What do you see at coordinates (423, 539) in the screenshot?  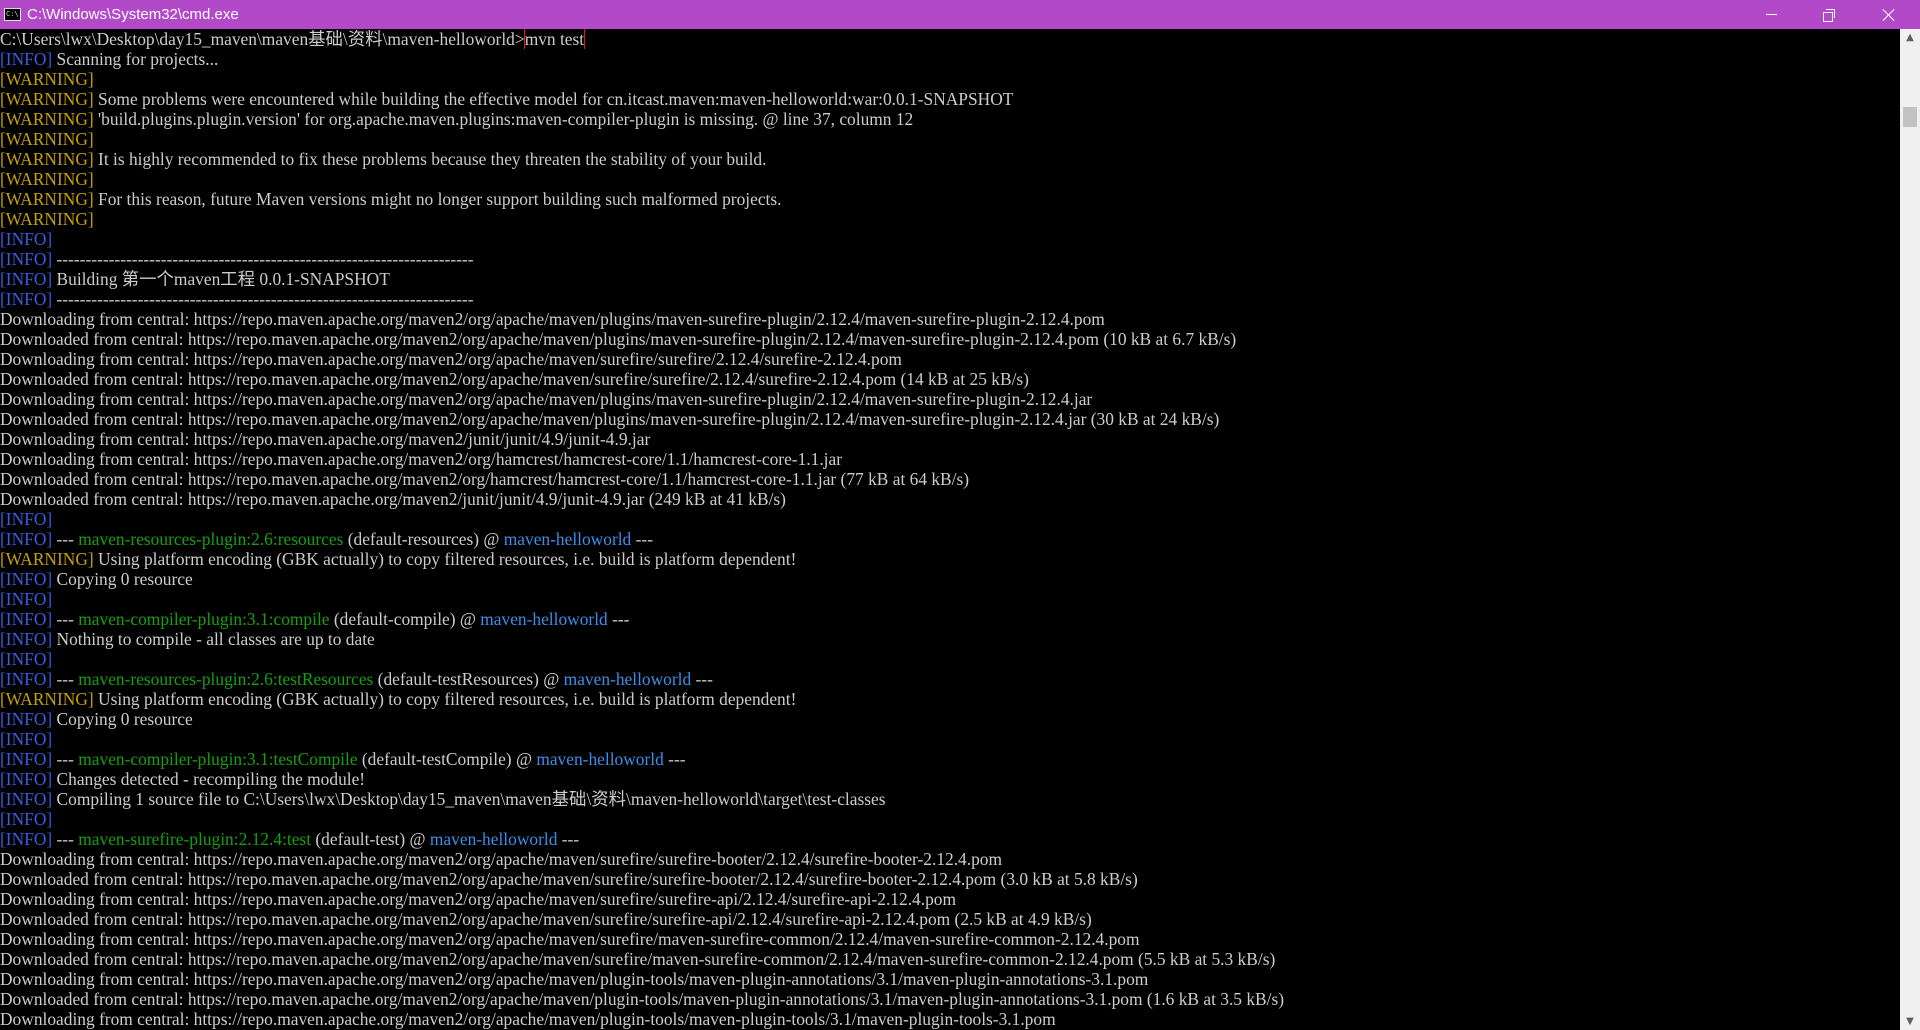 I see `line-text: (default-resources) @` at bounding box center [423, 539].